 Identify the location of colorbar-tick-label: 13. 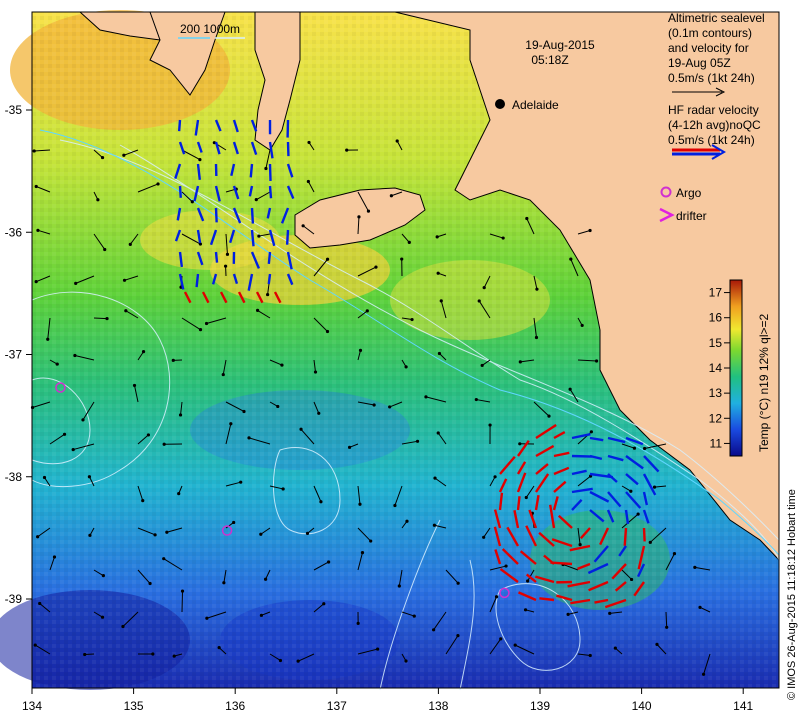
(716, 393).